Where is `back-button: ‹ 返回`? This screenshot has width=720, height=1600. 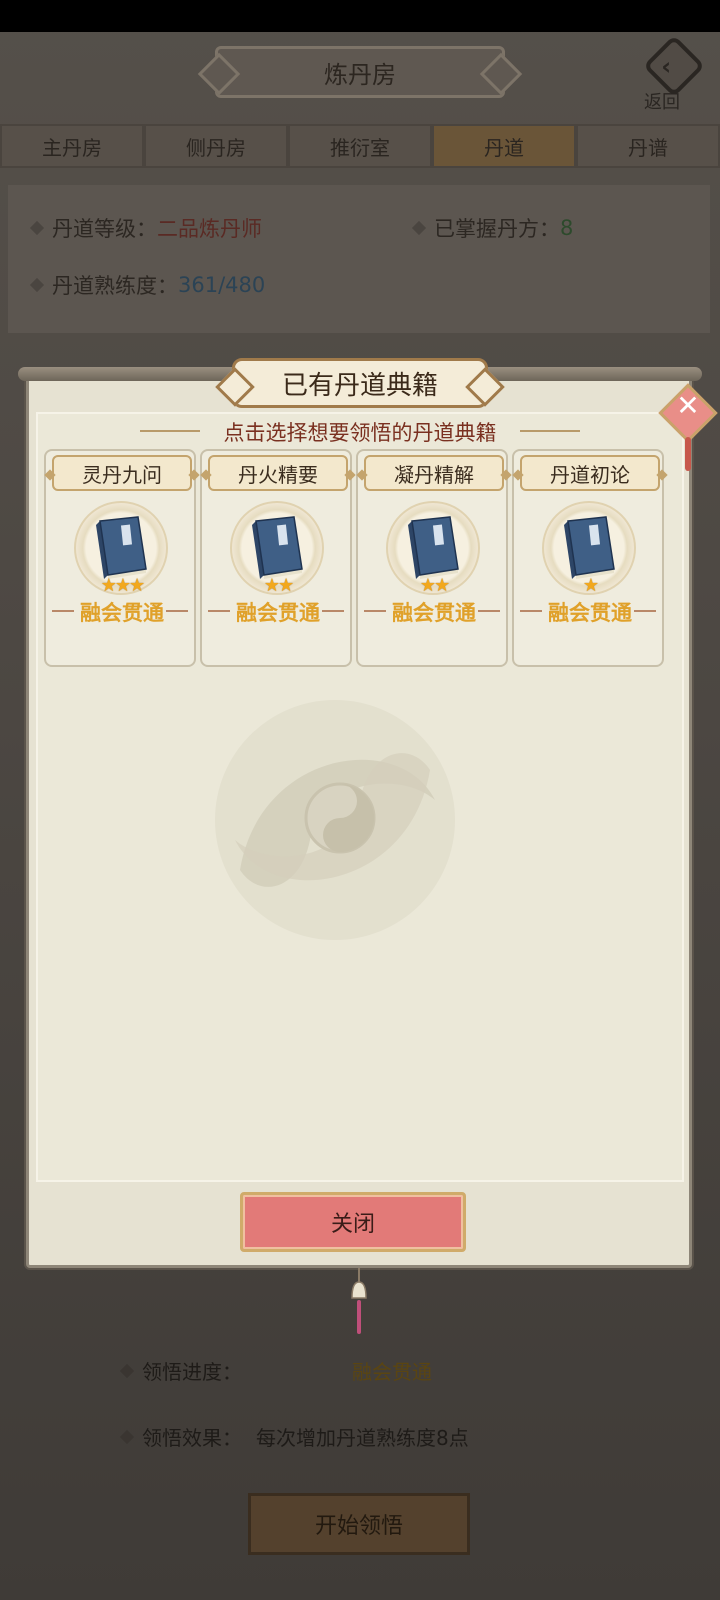 back-button: ‹ 返回 is located at coordinates (675, 73).